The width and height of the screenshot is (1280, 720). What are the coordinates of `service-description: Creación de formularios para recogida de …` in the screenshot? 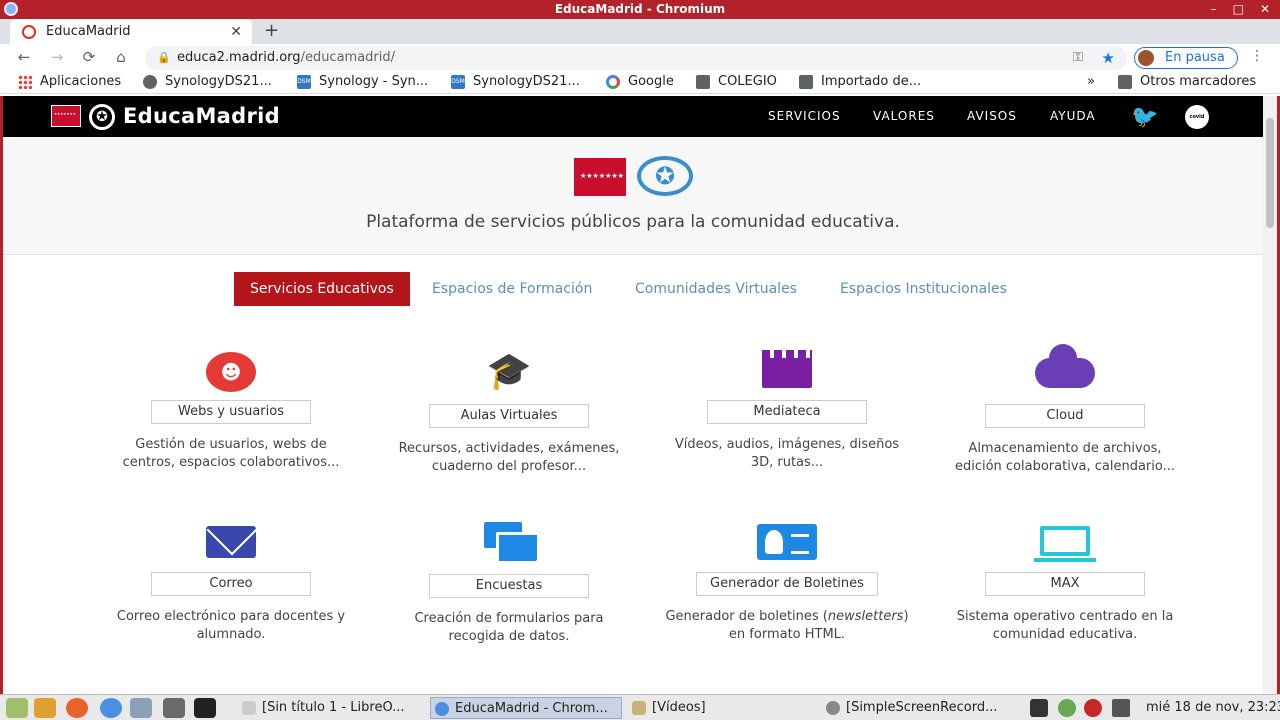 It's located at (509, 627).